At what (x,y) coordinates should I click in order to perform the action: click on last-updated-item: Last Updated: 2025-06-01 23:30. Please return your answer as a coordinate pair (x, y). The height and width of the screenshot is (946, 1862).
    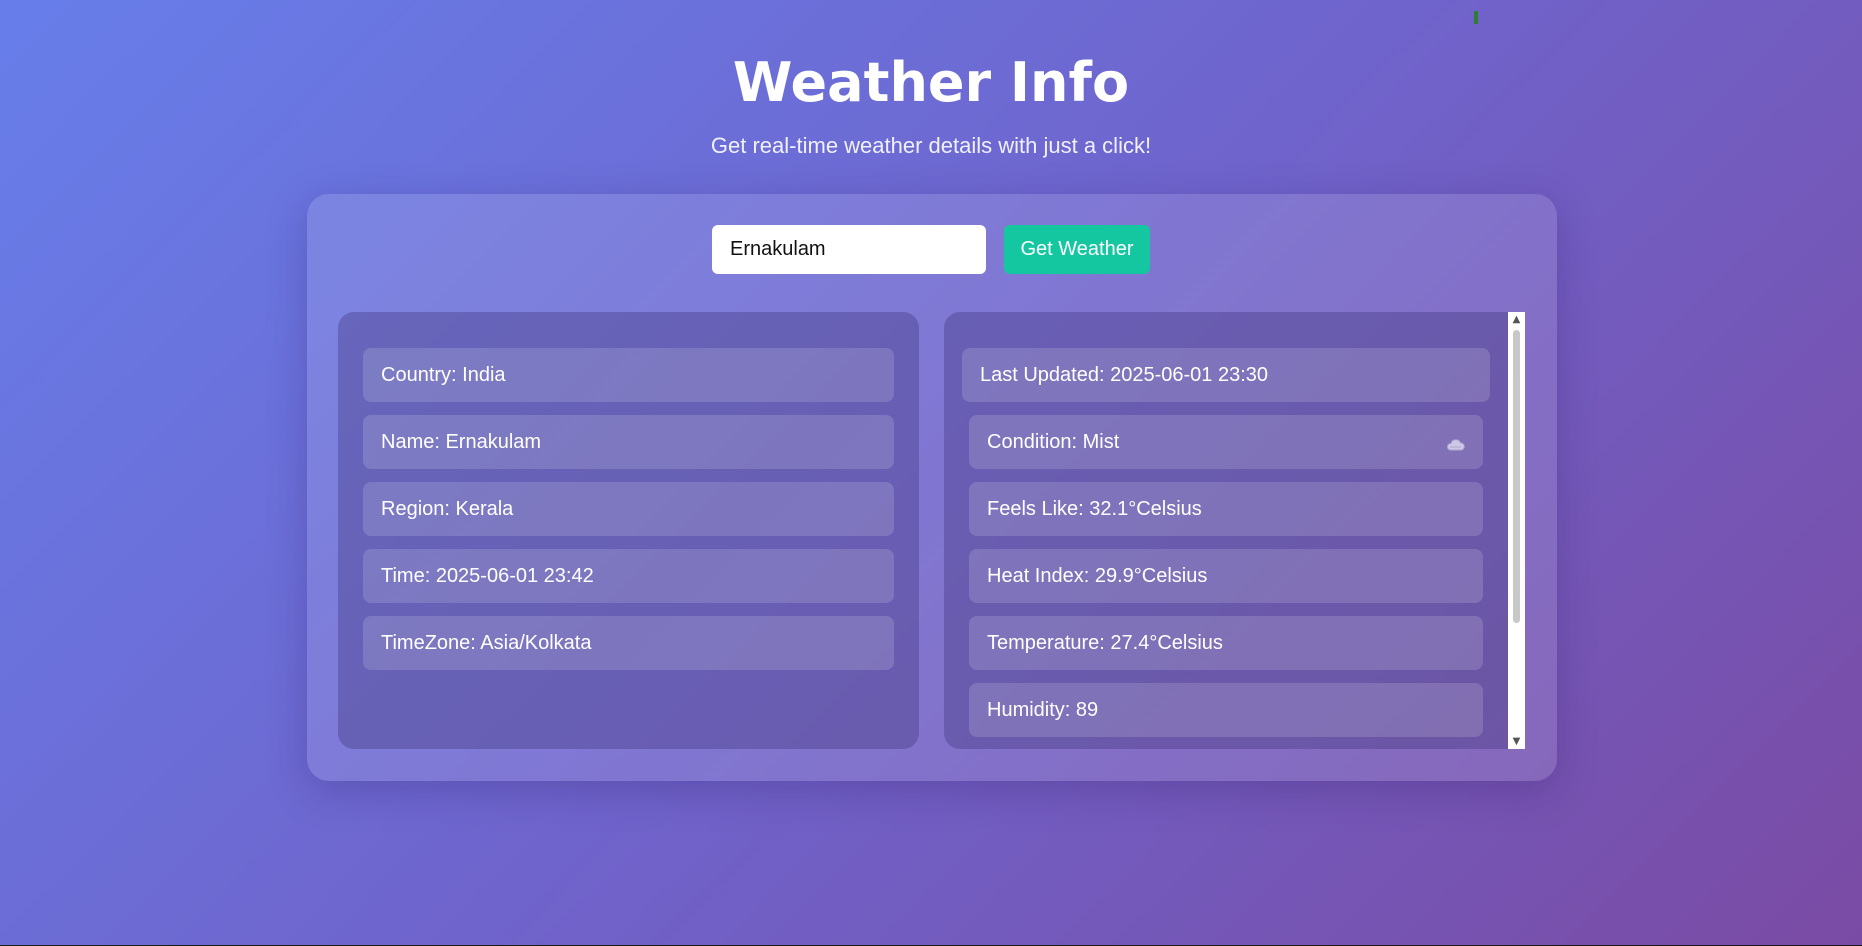
    Looking at the image, I should click on (1226, 375).